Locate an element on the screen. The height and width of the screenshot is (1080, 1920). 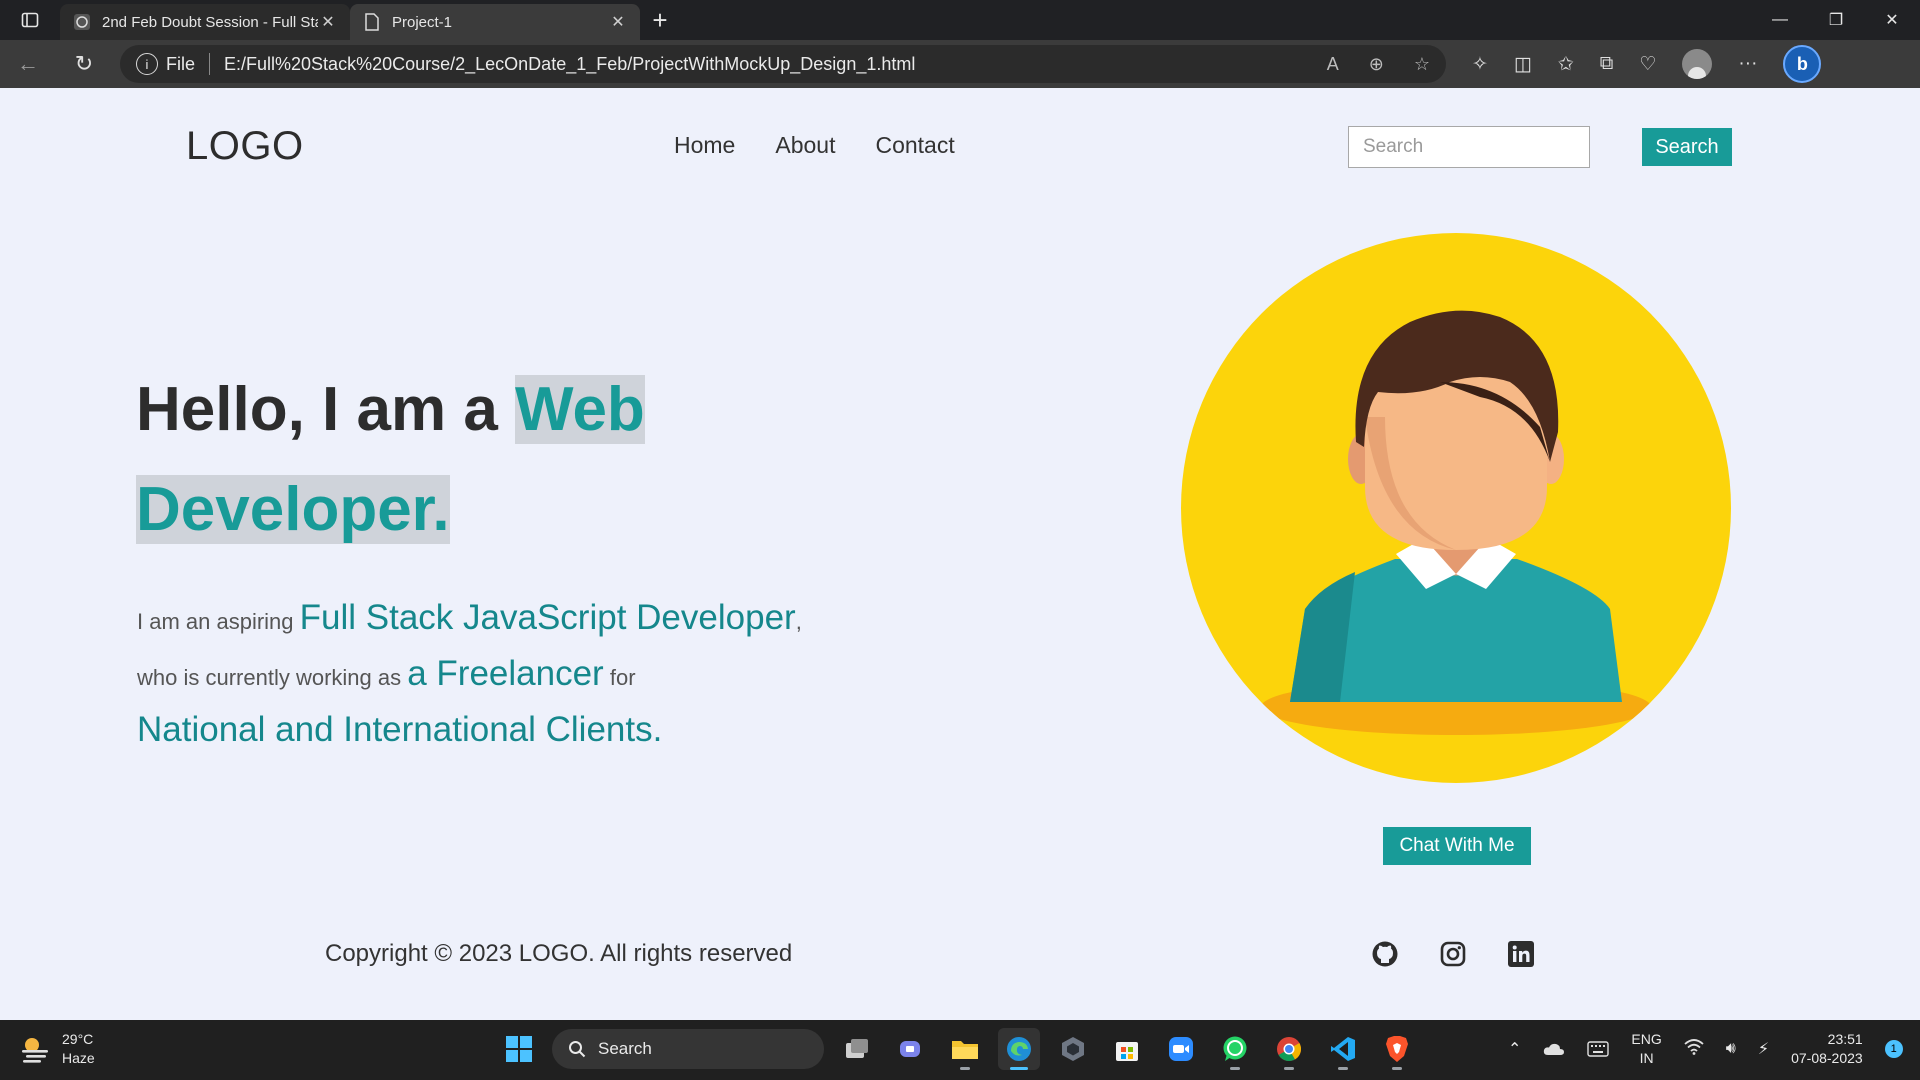
tab-label: 2nd Feb Doubt Session - Full Sta is located at coordinates (210, 22).